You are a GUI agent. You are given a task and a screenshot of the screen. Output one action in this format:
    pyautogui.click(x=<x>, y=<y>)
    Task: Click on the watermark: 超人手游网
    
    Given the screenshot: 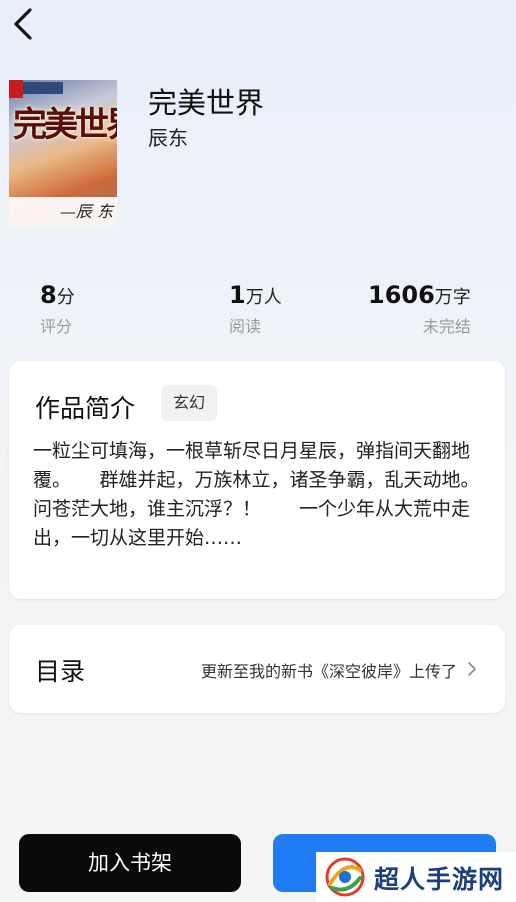 What is the action you would take?
    pyautogui.click(x=416, y=877)
    